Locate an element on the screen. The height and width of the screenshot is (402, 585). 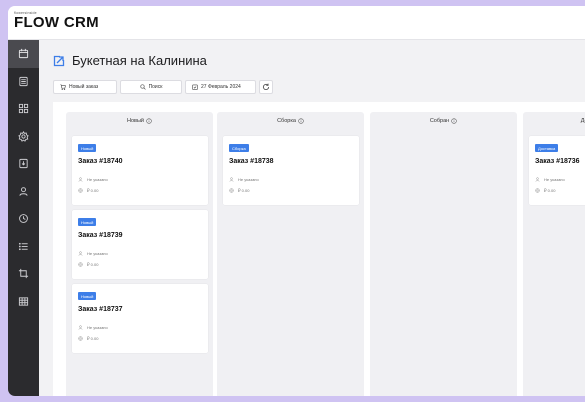
calendar-check-icon is located at coordinates (195, 87).